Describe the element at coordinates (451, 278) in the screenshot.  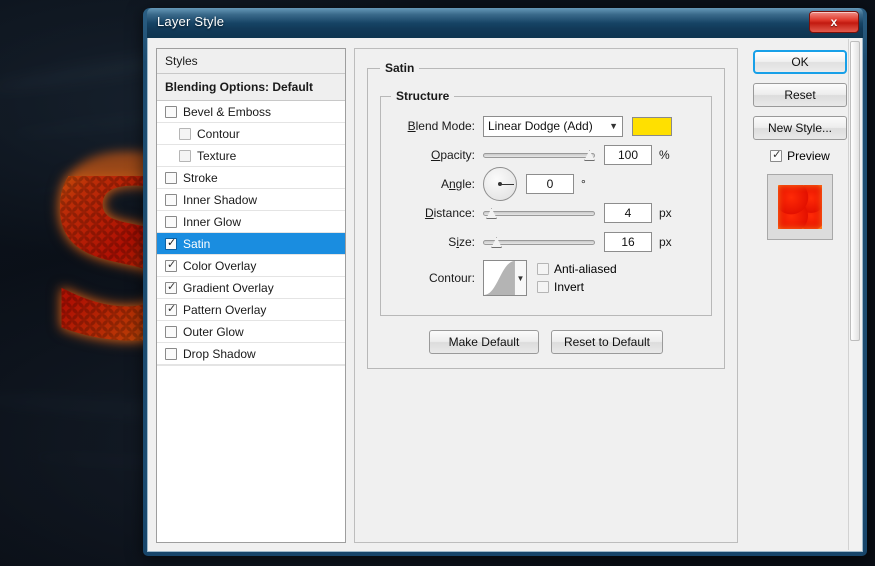
I see `contour-label: Contour:` at that location.